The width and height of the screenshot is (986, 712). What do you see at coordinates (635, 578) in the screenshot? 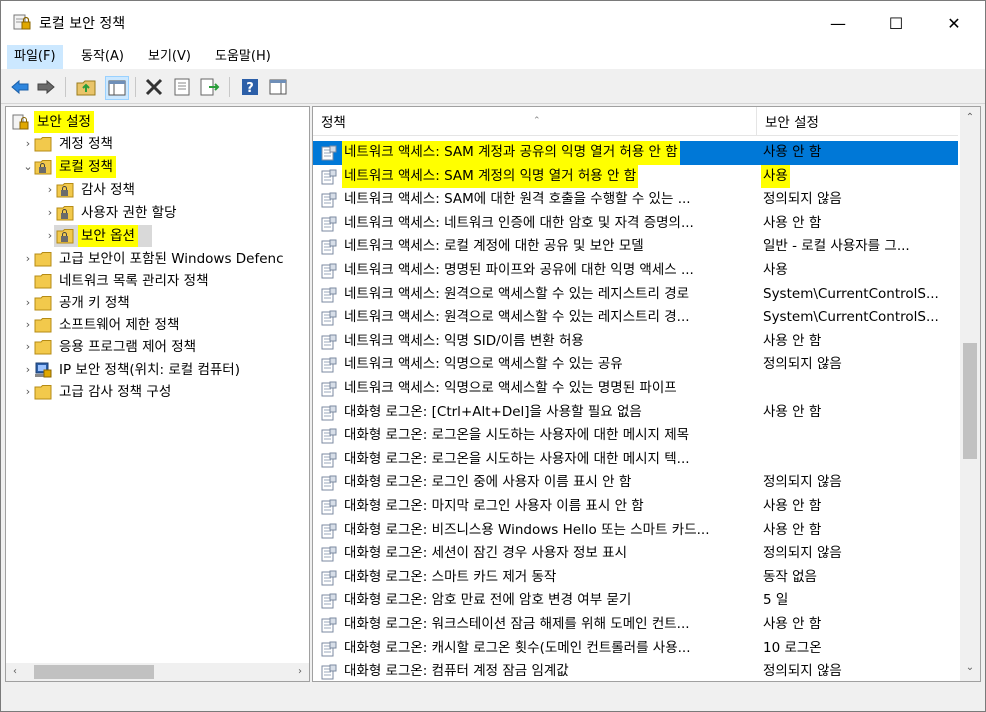
I see `policy-row: 대화형 로그온: 스마트 카드 제거 동작 동작 없음` at bounding box center [635, 578].